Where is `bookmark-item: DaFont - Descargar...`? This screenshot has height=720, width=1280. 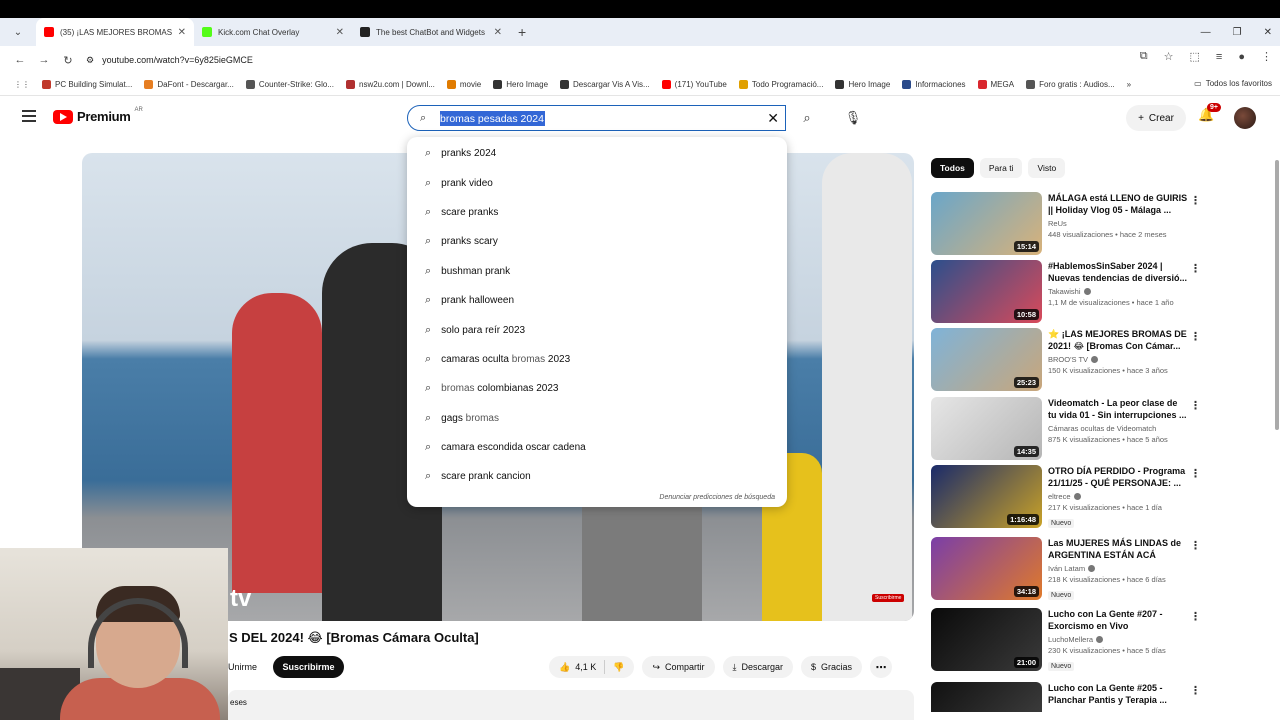
bookmark-item: DaFont - Descargar... is located at coordinates (189, 84).